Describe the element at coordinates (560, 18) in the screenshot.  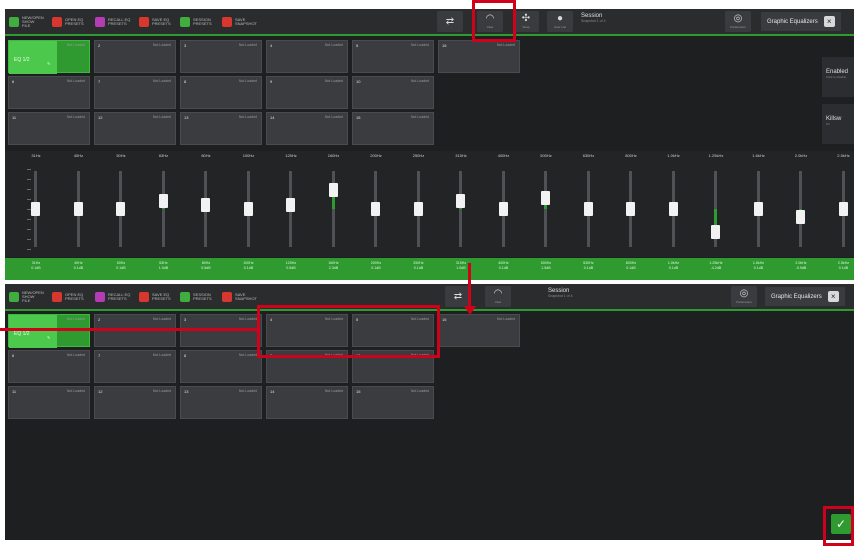
I see `user-icon: ●` at that location.